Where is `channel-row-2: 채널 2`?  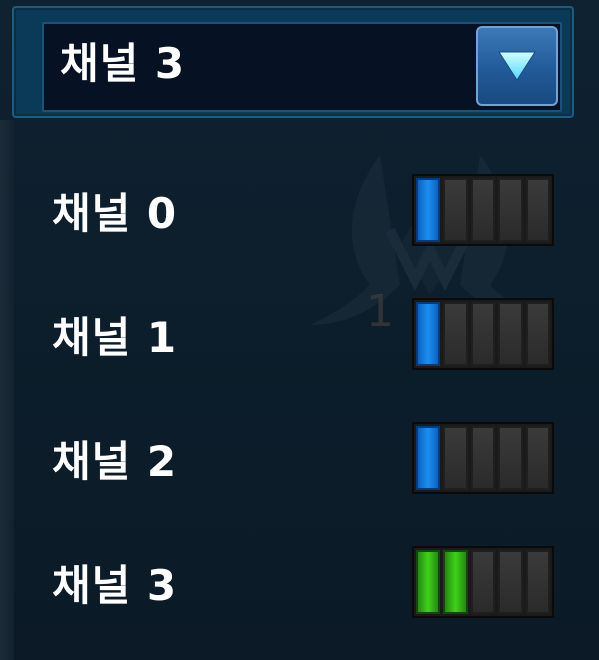 channel-row-2: 채널 2 is located at coordinates (299, 456).